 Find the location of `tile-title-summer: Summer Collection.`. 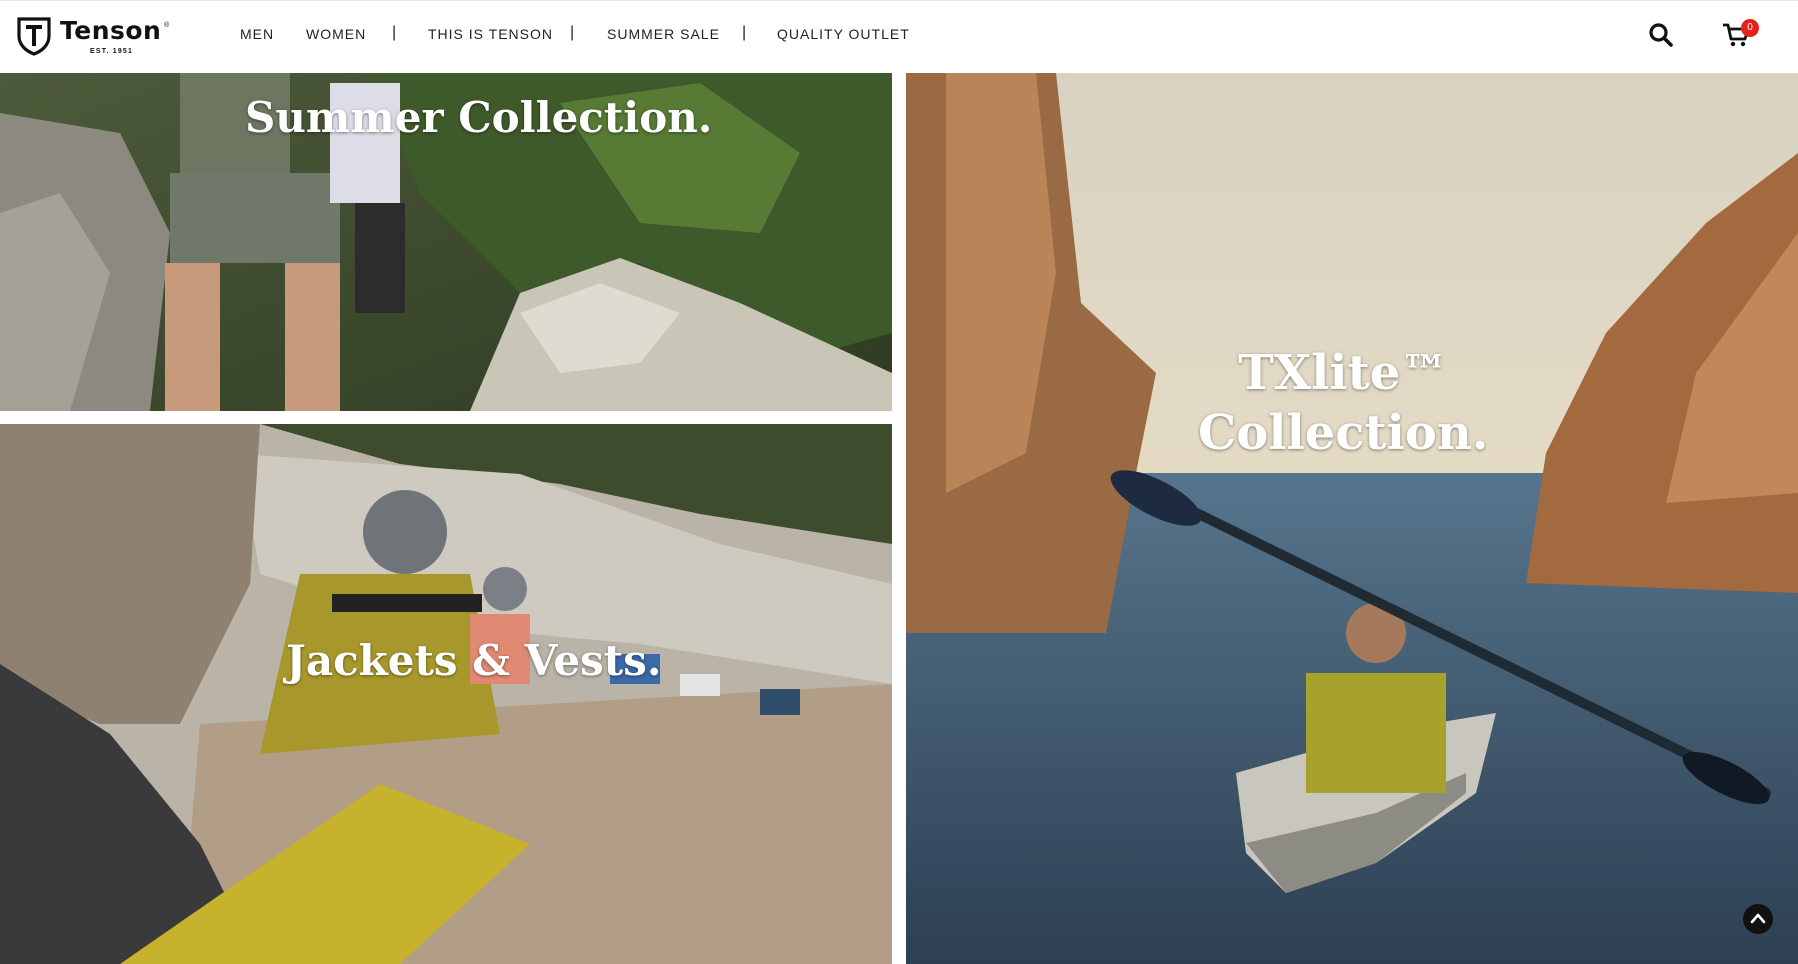

tile-title-summer: Summer Collection. is located at coordinates (479, 117).